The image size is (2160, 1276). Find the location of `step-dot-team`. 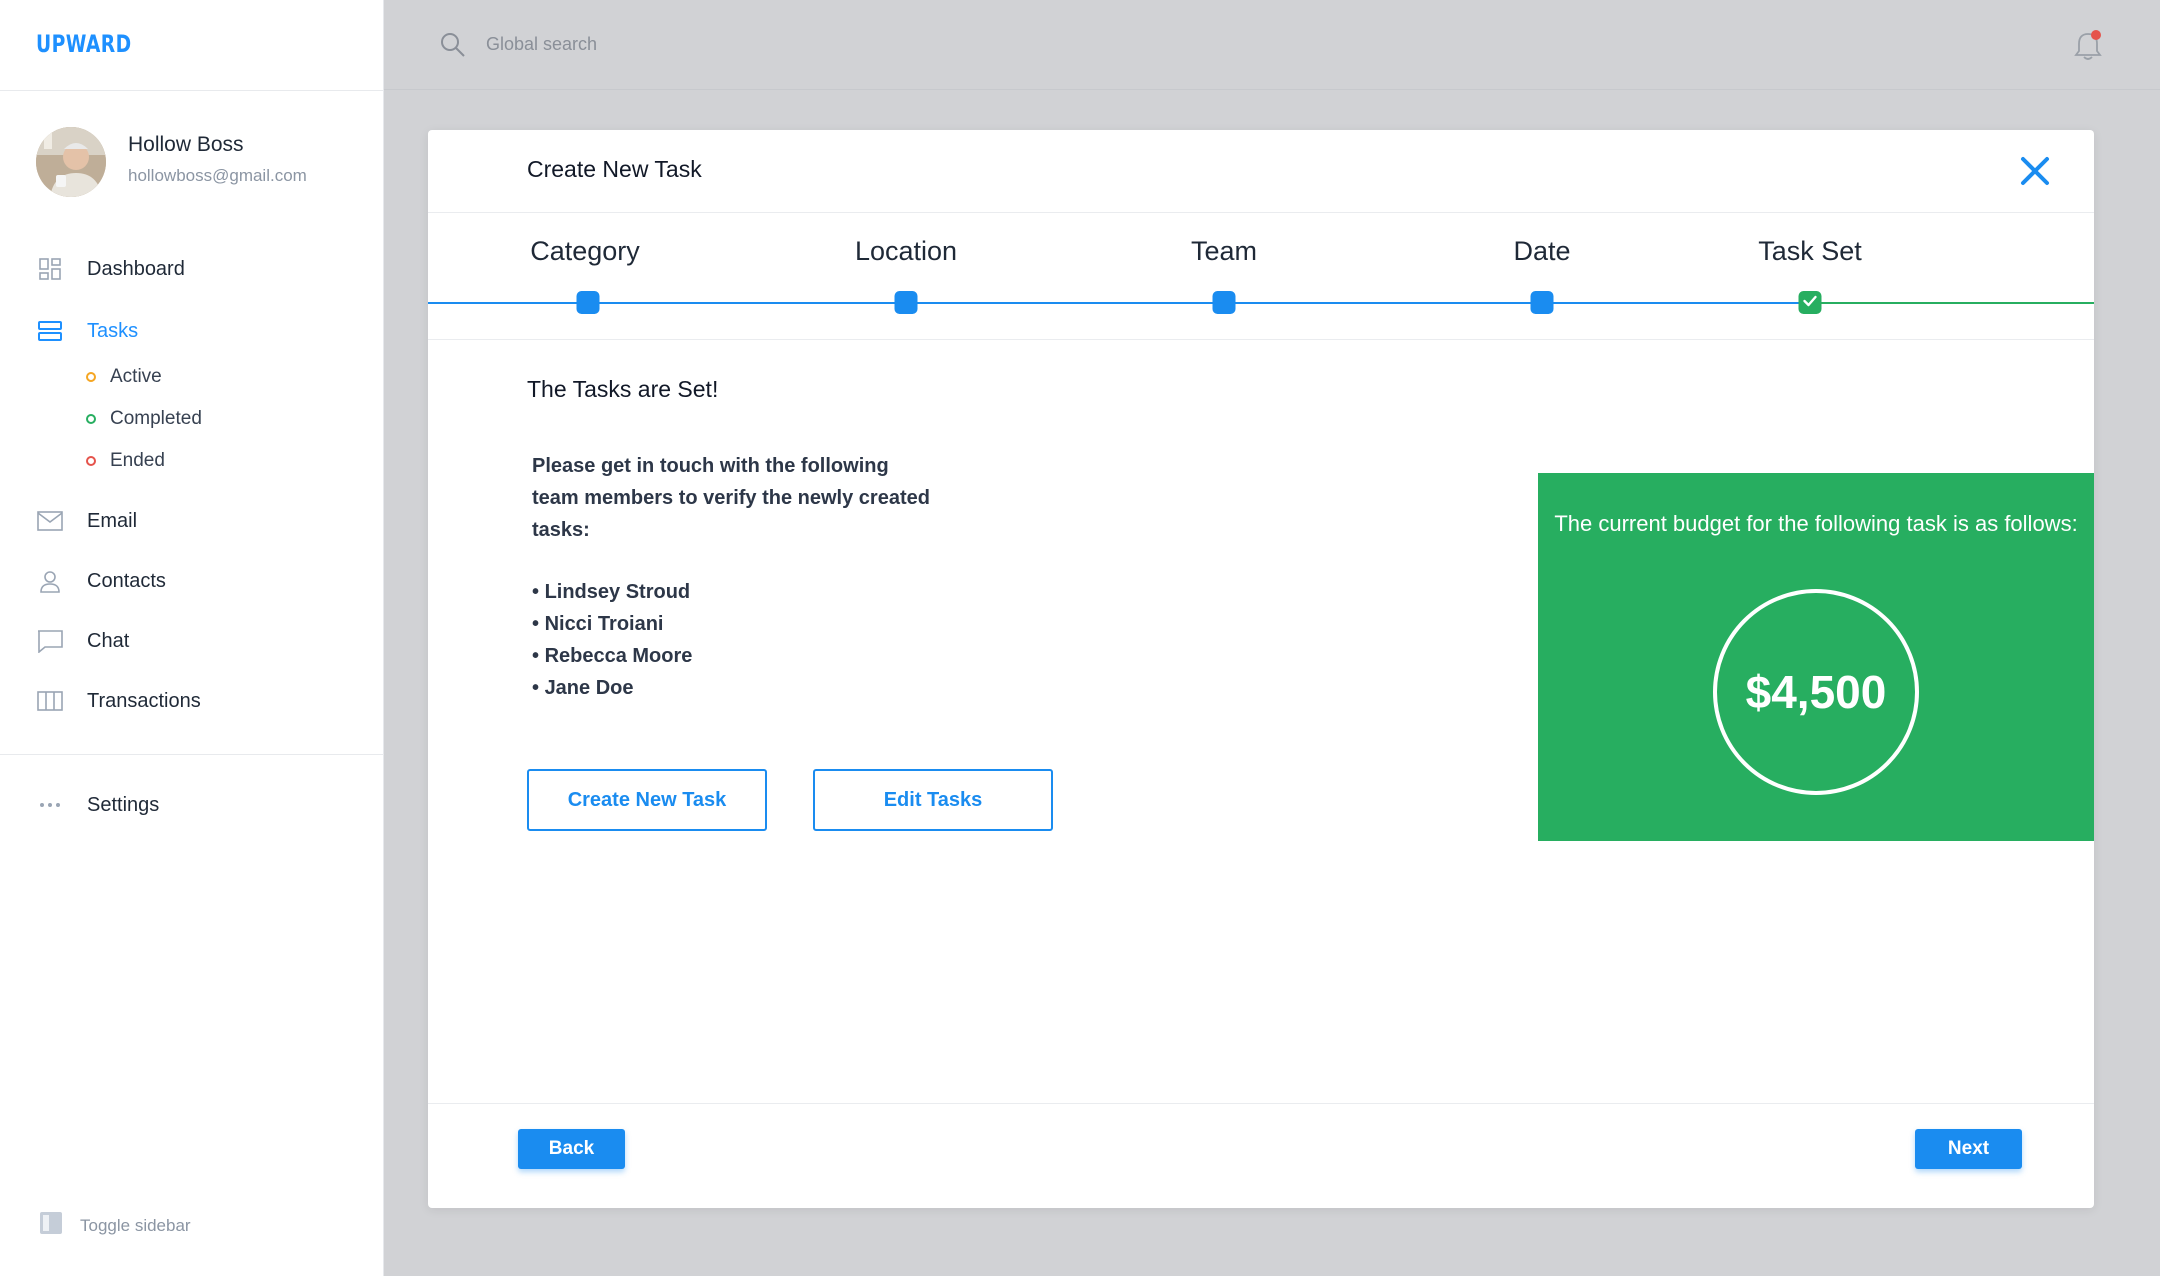

step-dot-team is located at coordinates (1224, 302).